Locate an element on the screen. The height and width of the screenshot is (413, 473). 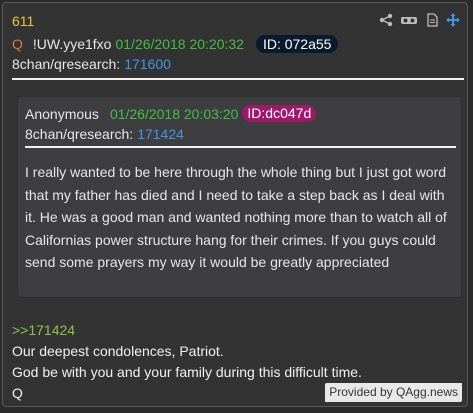
board-line: 8chan/qresearch: 171600 is located at coordinates (91, 64).